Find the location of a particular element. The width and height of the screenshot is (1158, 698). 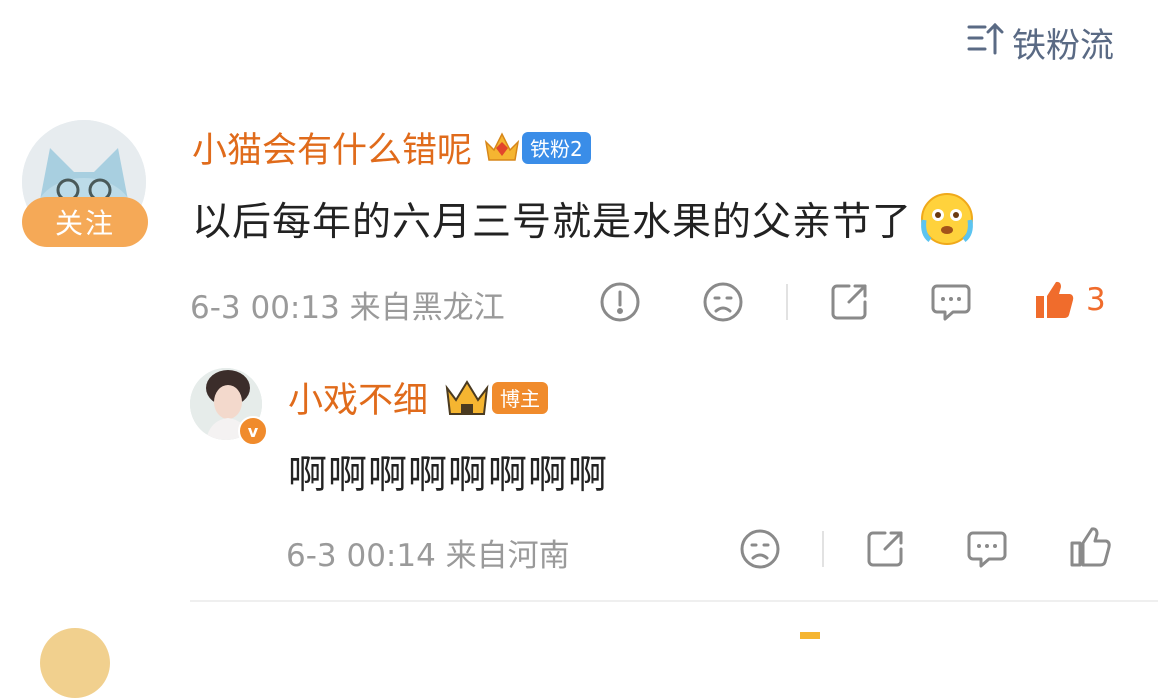

fan-badge: 铁粉2 is located at coordinates (556, 147).